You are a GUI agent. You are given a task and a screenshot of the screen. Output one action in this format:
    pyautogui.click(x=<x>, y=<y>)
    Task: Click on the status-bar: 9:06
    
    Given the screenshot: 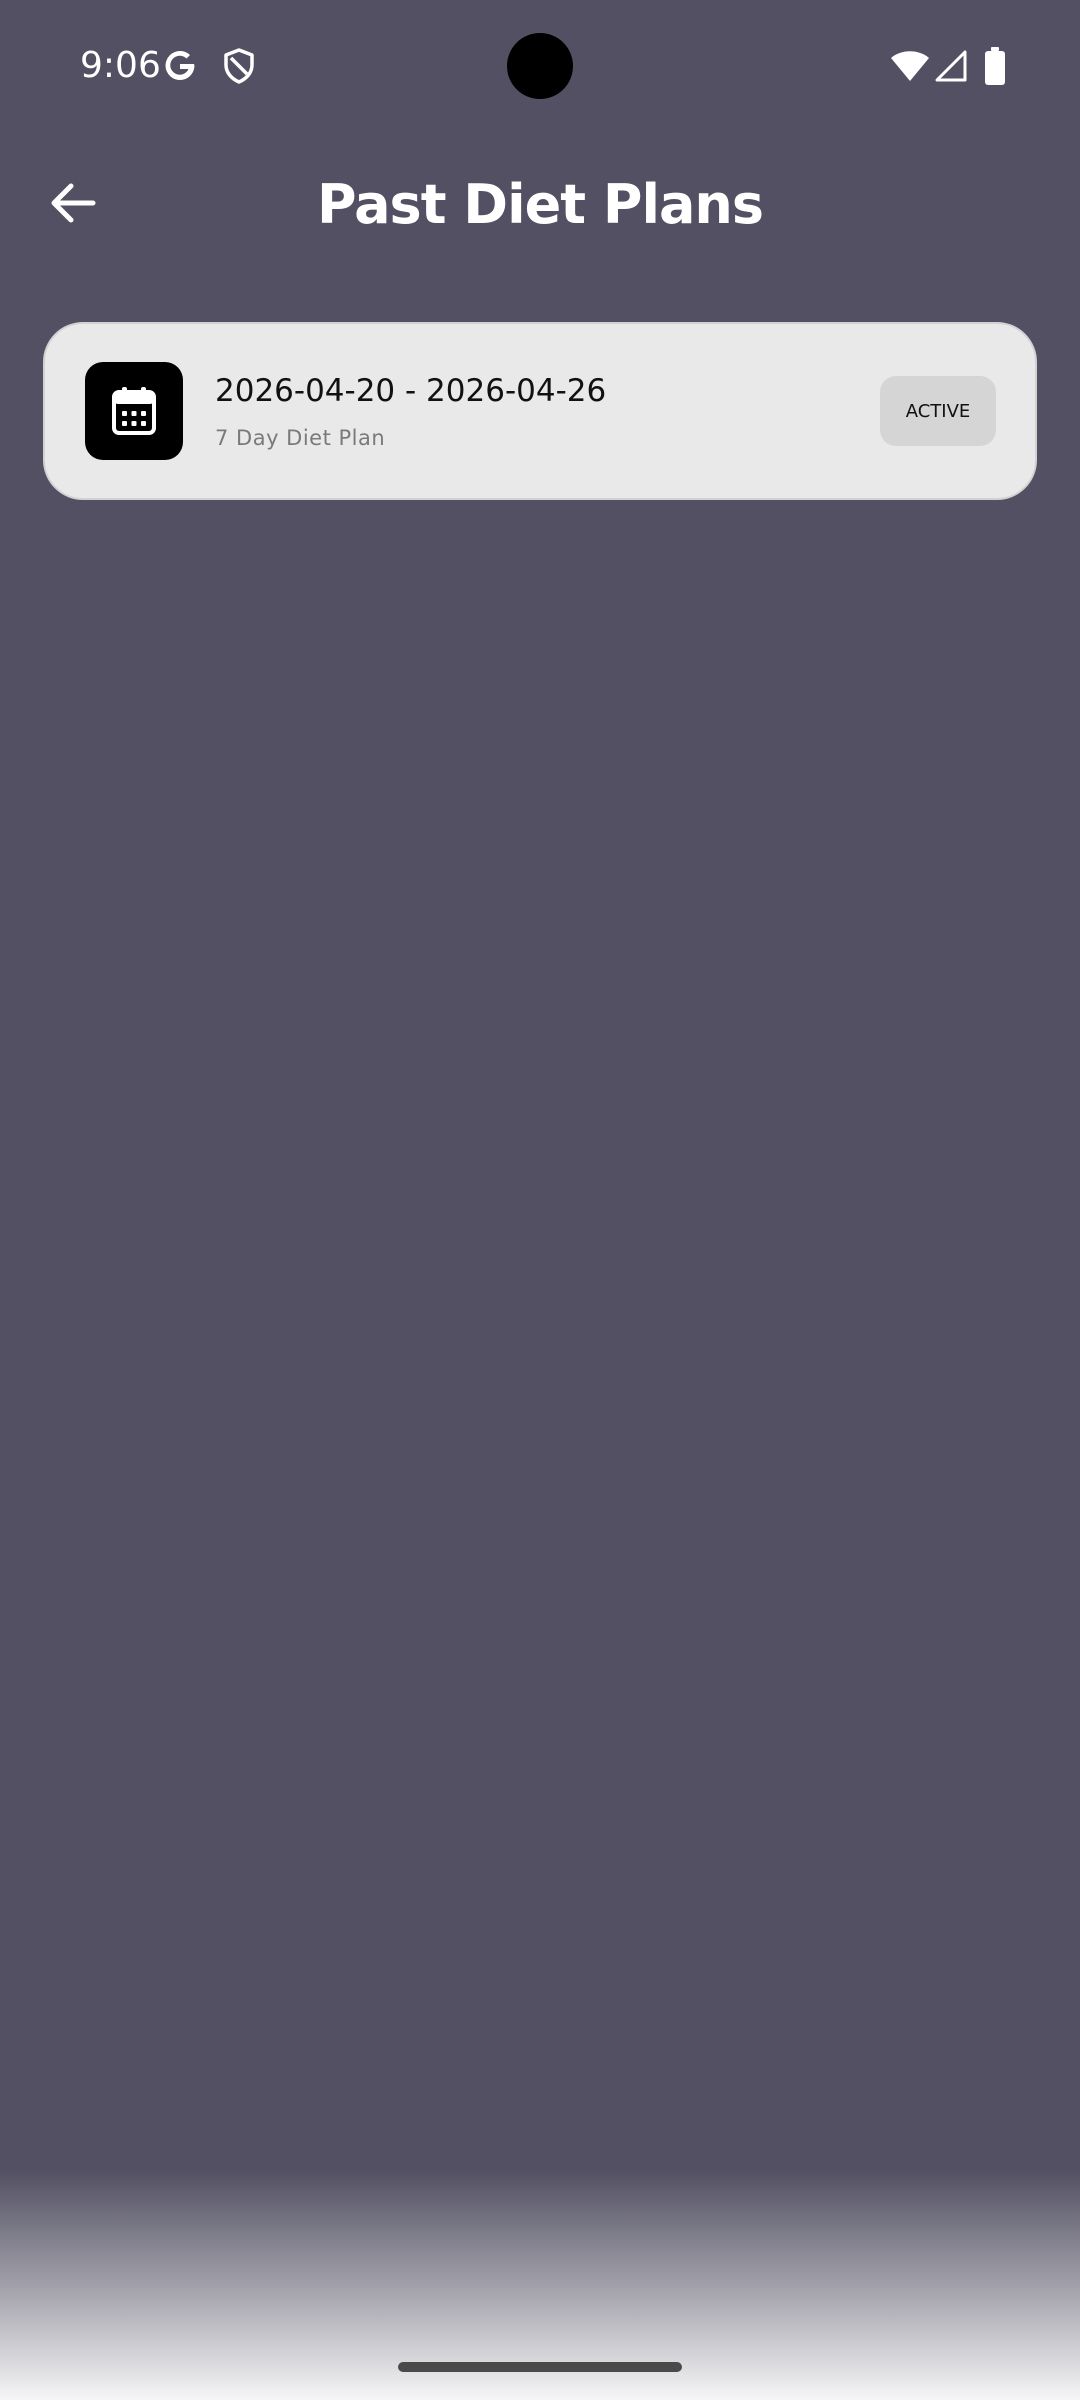 What is the action you would take?
    pyautogui.click(x=540, y=66)
    